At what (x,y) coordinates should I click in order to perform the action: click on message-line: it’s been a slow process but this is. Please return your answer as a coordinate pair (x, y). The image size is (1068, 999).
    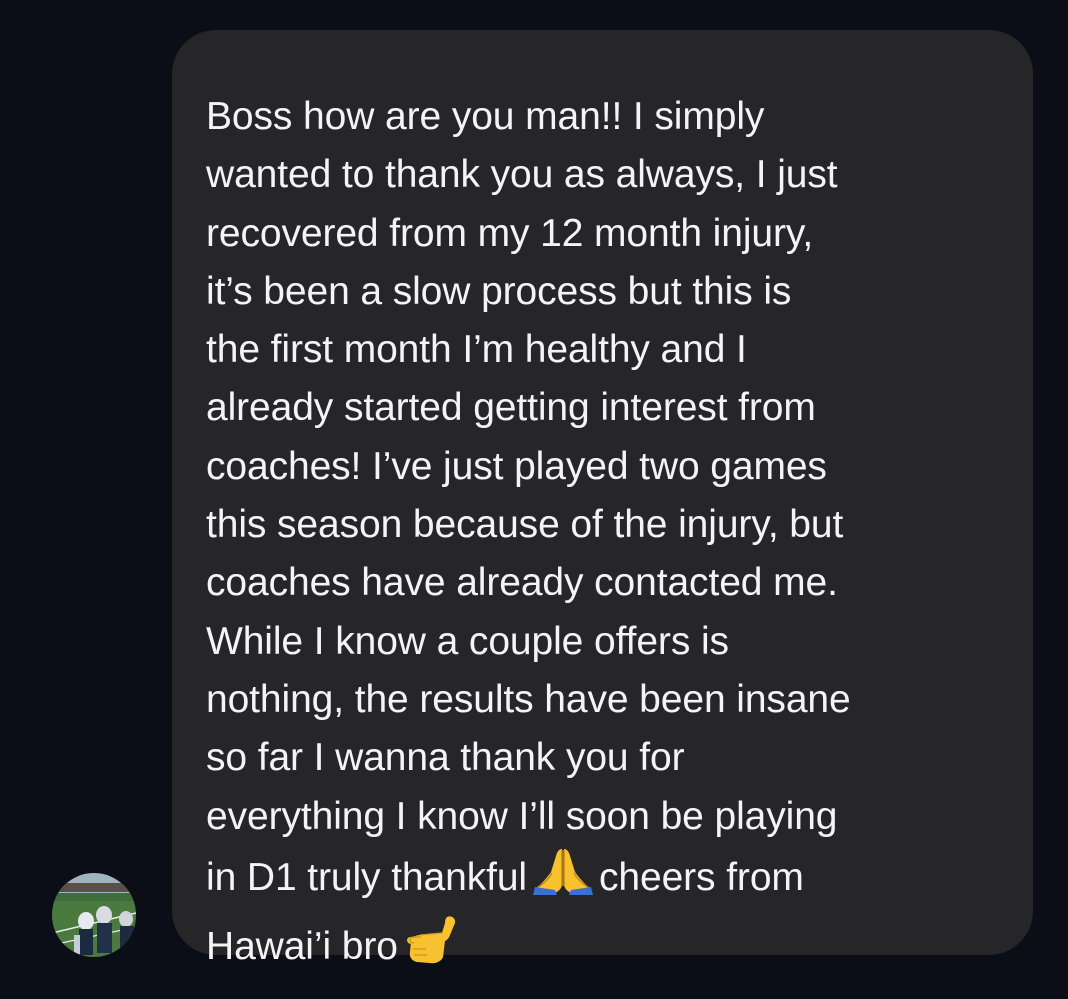
    Looking at the image, I should click on (499, 291).